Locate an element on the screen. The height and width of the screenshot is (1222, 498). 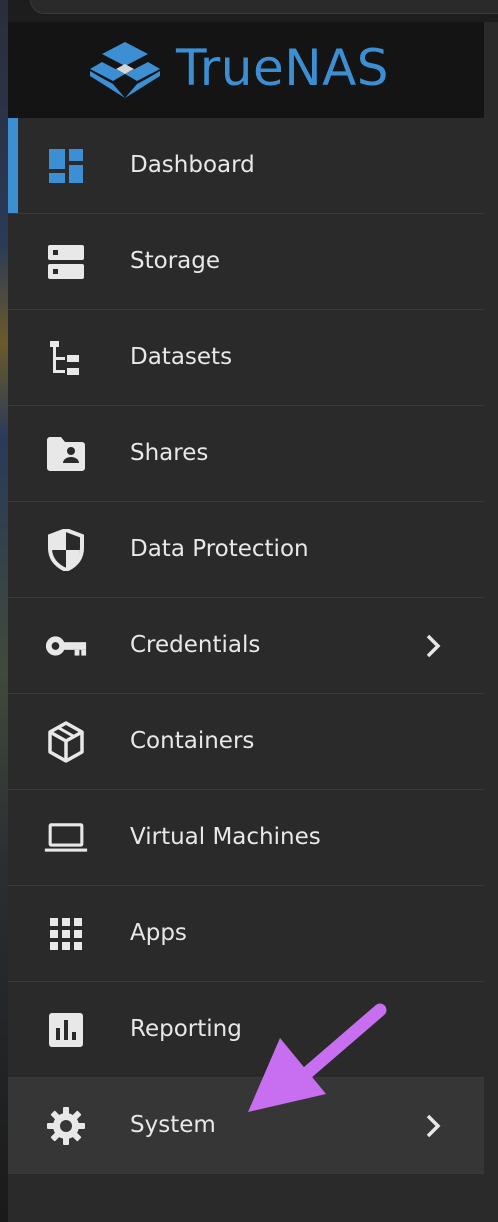
sidebar-item-label: Shares is located at coordinates (169, 453).